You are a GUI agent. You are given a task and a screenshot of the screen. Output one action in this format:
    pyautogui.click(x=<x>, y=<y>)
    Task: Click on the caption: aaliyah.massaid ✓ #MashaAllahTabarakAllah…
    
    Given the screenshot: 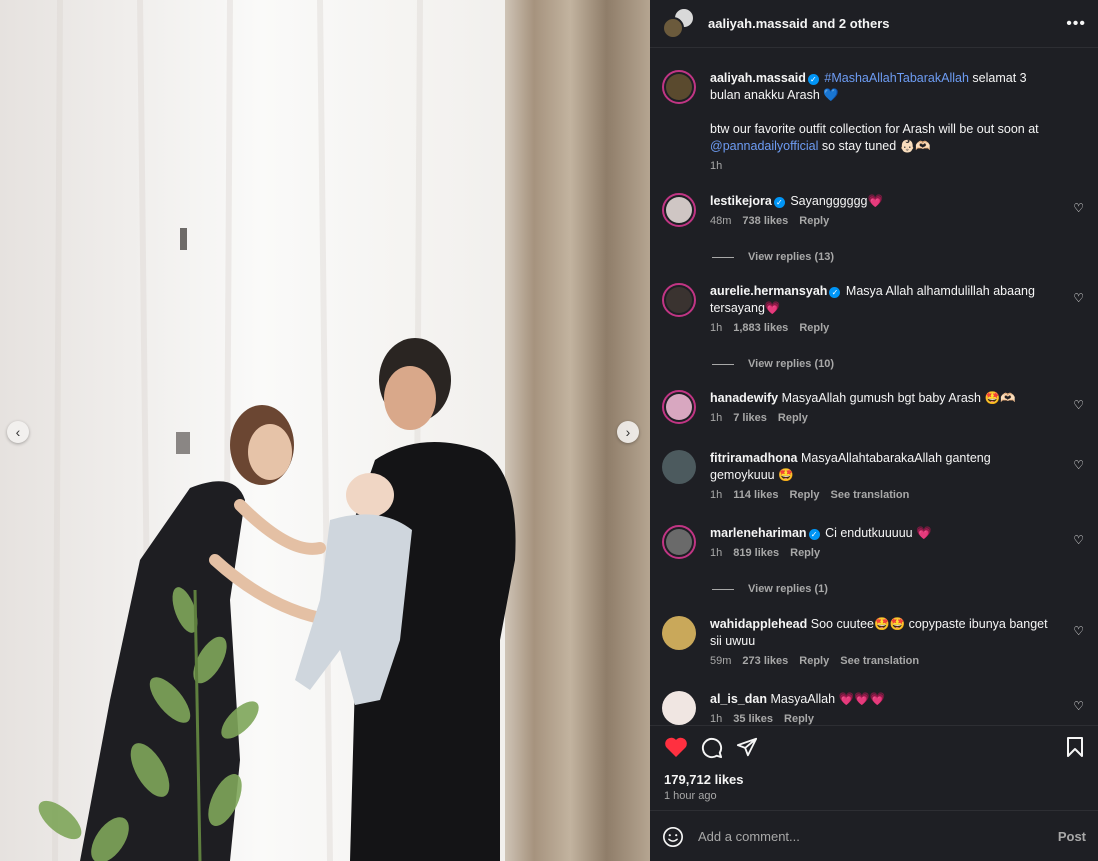 What is the action you would take?
    pyautogui.click(x=874, y=121)
    